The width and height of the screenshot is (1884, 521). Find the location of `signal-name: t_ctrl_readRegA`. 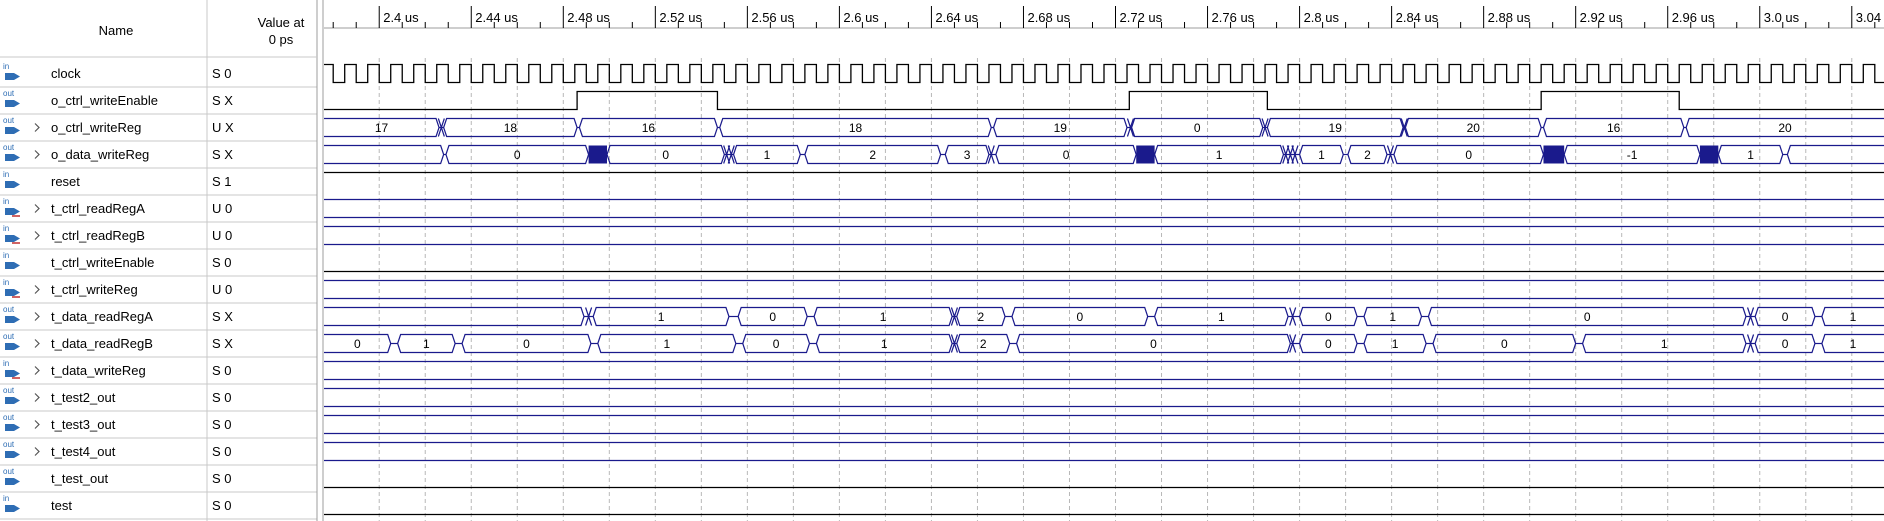

signal-name: t_ctrl_readRegA is located at coordinates (98, 208).